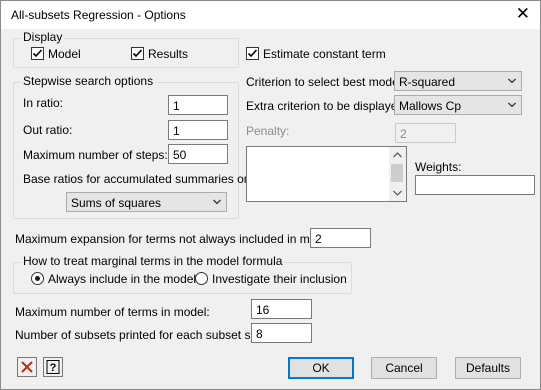  What do you see at coordinates (475, 185) in the screenshot?
I see `weights-input` at bounding box center [475, 185].